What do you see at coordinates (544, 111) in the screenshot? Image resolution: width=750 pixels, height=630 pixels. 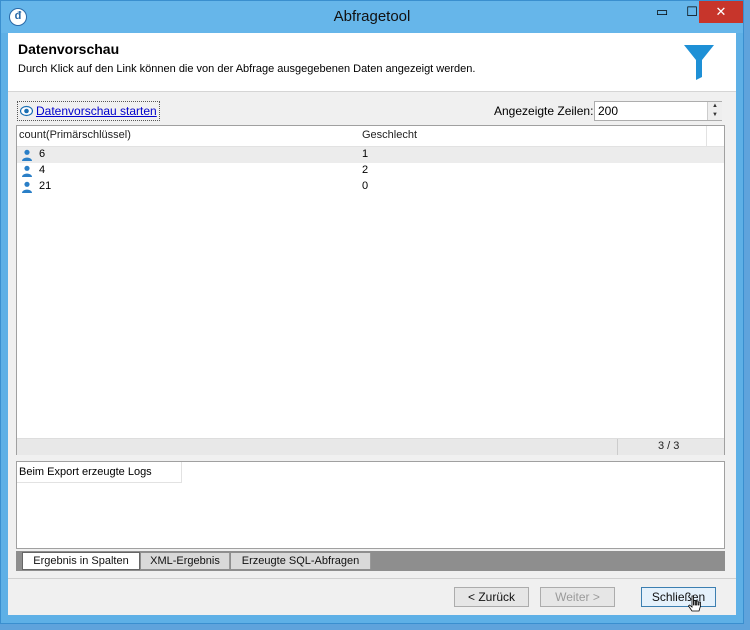 I see `rows-label: Angezeigte Zeilen:` at bounding box center [544, 111].